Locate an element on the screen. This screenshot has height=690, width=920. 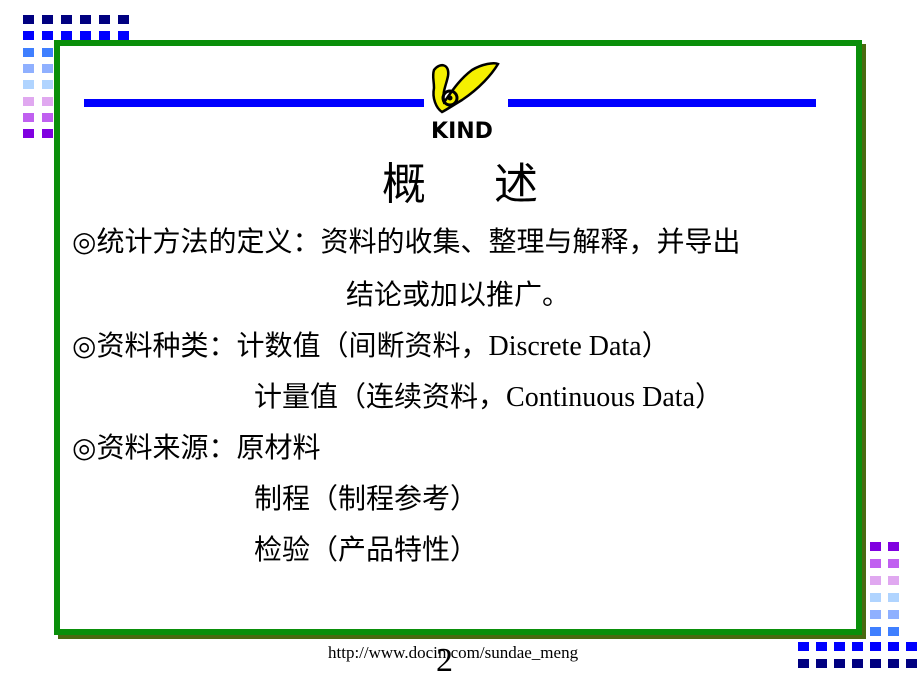
logo-text: KIND is located at coordinates (462, 131).